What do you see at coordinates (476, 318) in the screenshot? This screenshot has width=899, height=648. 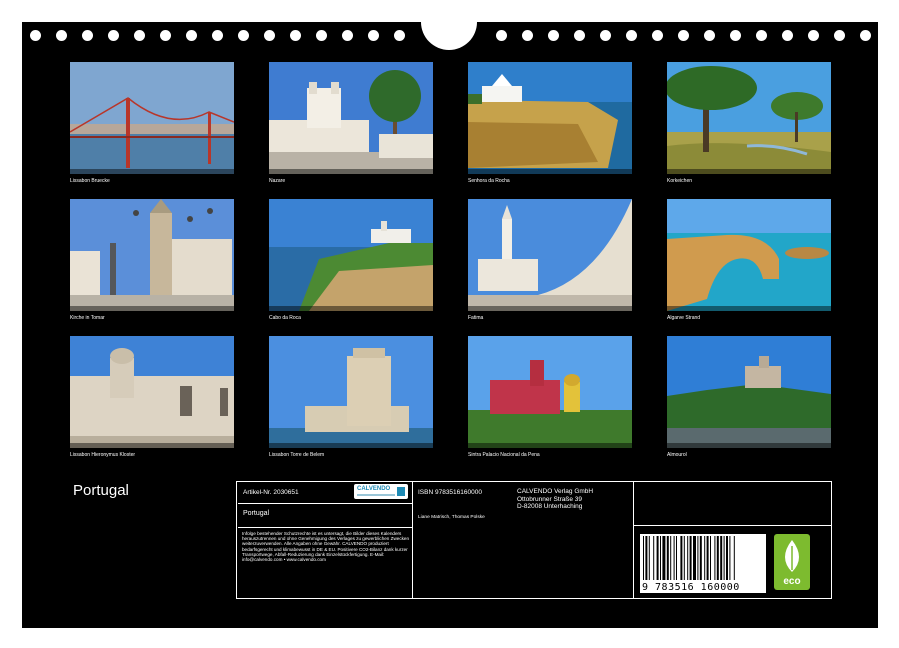 I see `photo-caption: Fatima` at bounding box center [476, 318].